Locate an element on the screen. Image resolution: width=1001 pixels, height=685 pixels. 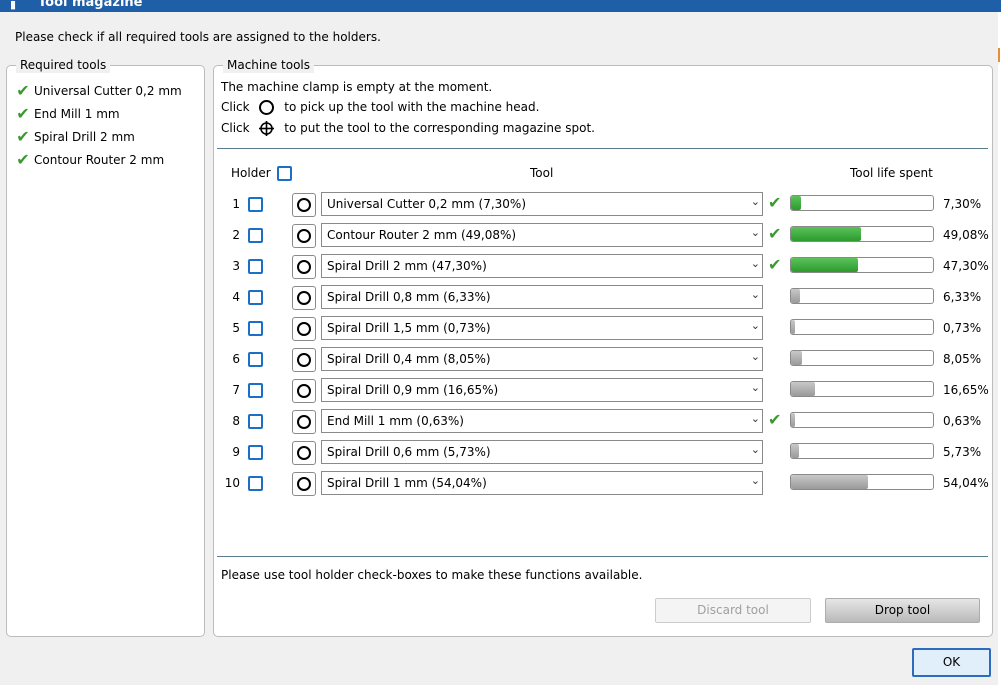
tool-select-value: Spiral Drill 2 mm (47,30%) is located at coordinates (407, 266).